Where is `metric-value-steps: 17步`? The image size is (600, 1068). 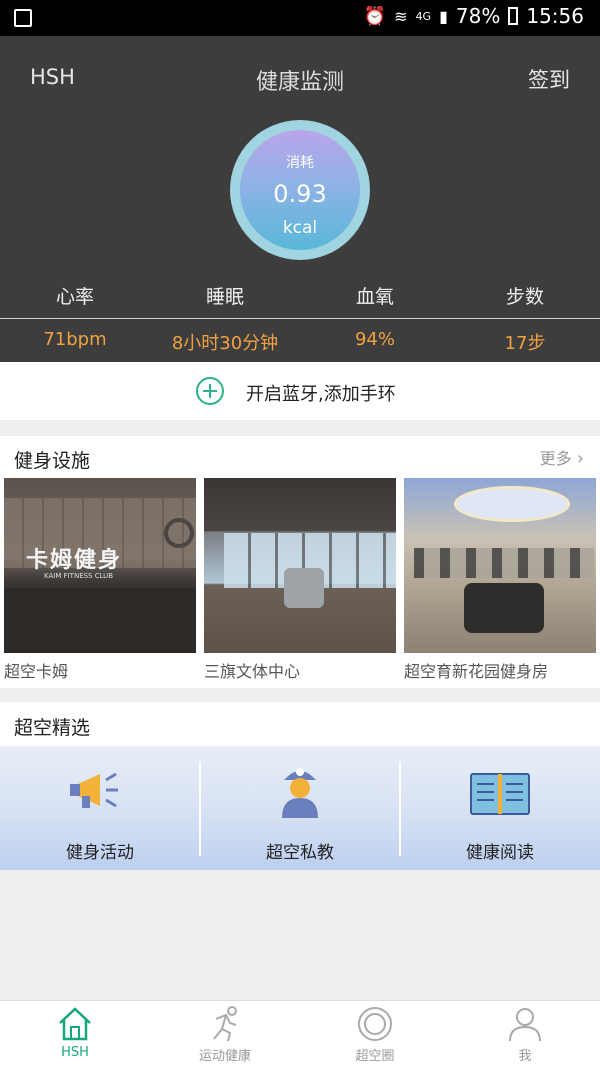 metric-value-steps: 17步 is located at coordinates (525, 342).